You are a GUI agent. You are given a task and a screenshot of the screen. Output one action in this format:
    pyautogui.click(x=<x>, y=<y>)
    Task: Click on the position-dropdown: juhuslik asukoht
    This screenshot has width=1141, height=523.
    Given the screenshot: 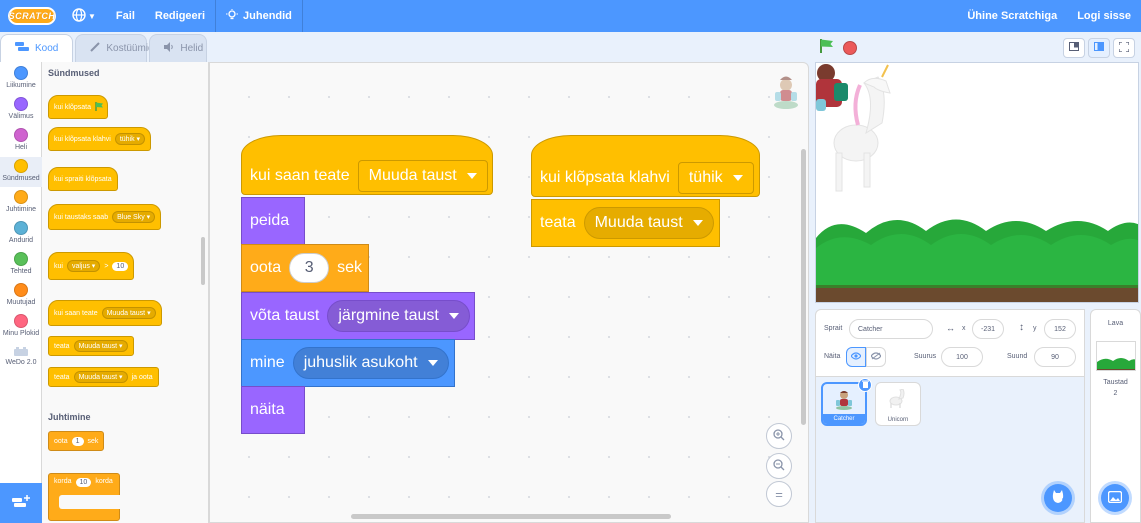 What is the action you would take?
    pyautogui.click(x=370, y=363)
    